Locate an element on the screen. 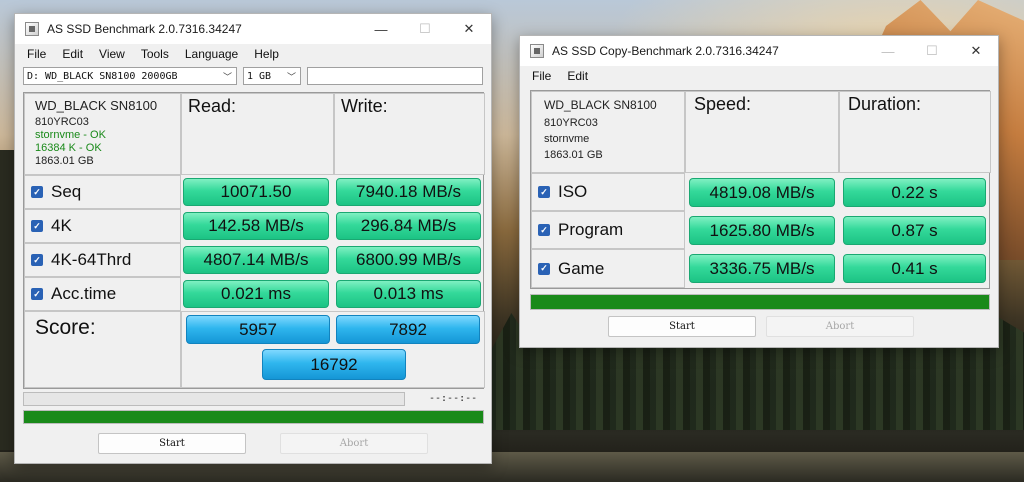 The height and width of the screenshot is (482, 1024). read-header-cell: Read: is located at coordinates (257, 134).